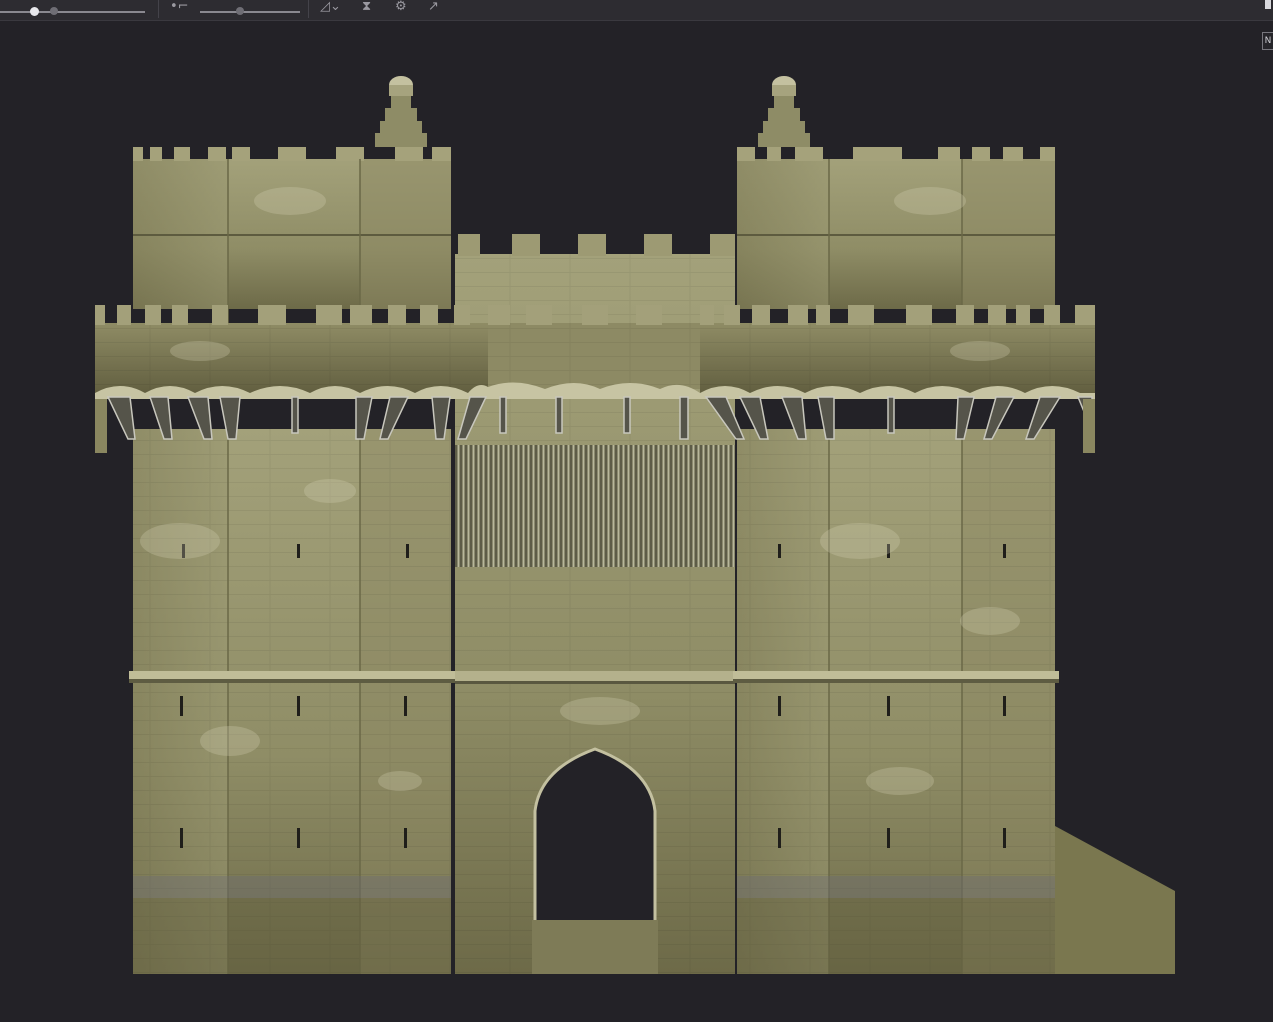  Describe the element at coordinates (401, 7) in the screenshot. I see `gear-icon: ⚙` at that location.